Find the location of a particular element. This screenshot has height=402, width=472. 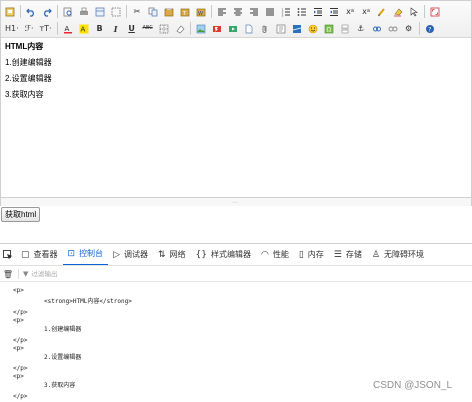

font-size-dropdown: ᴛT· is located at coordinates (46, 29).